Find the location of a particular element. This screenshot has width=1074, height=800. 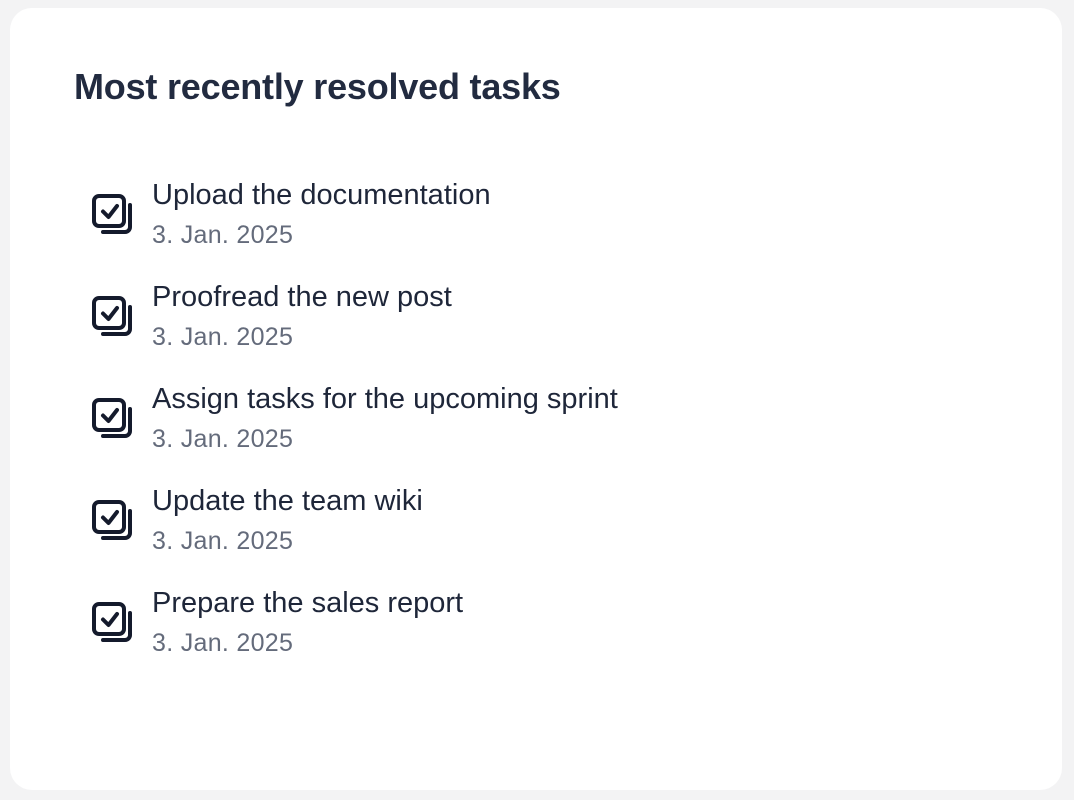

task-text: Update the team wiki 3. Jan. 2025 is located at coordinates (287, 520).